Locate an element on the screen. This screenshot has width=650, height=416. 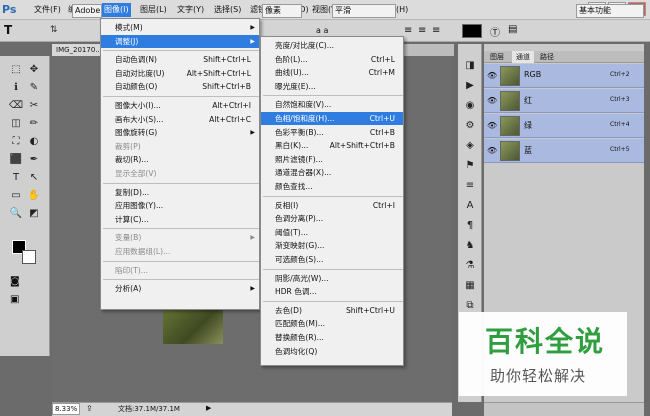
menu-item: 曲线(U)... Ctrl+M is located at coordinates (332, 72).